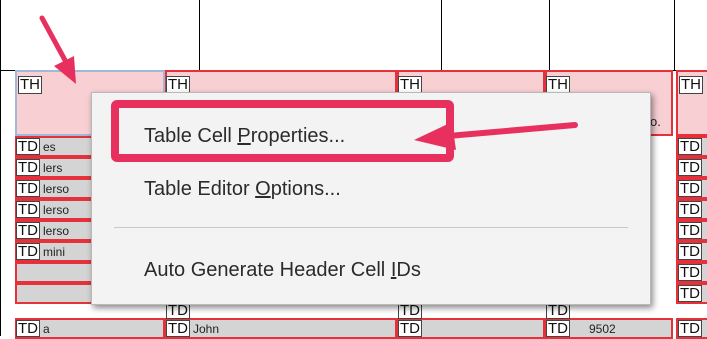  What do you see at coordinates (435, 136) in the screenshot?
I see `annotation-arrow-head` at bounding box center [435, 136].